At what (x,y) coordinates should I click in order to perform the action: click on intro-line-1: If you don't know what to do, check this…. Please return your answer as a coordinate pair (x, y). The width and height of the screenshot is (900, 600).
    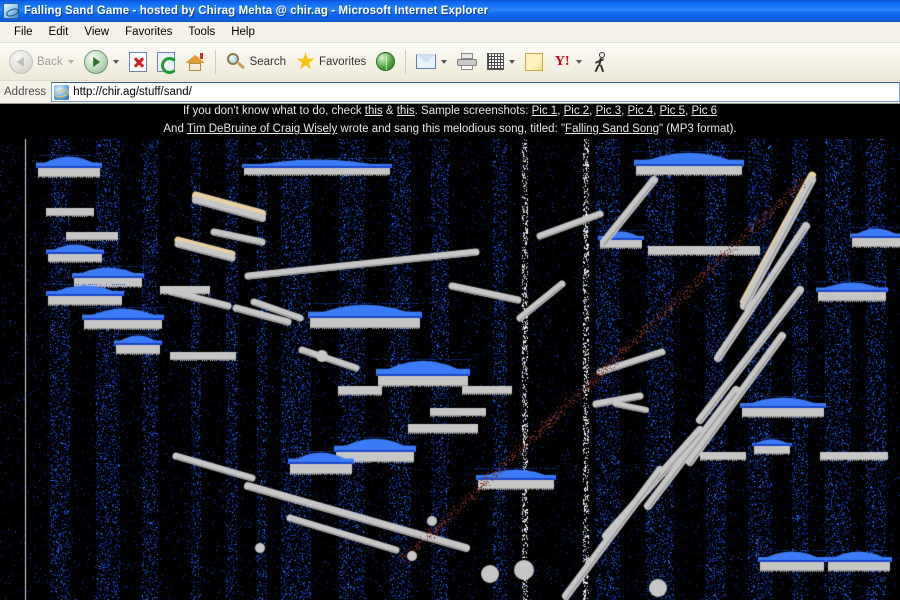
    Looking at the image, I should click on (450, 111).